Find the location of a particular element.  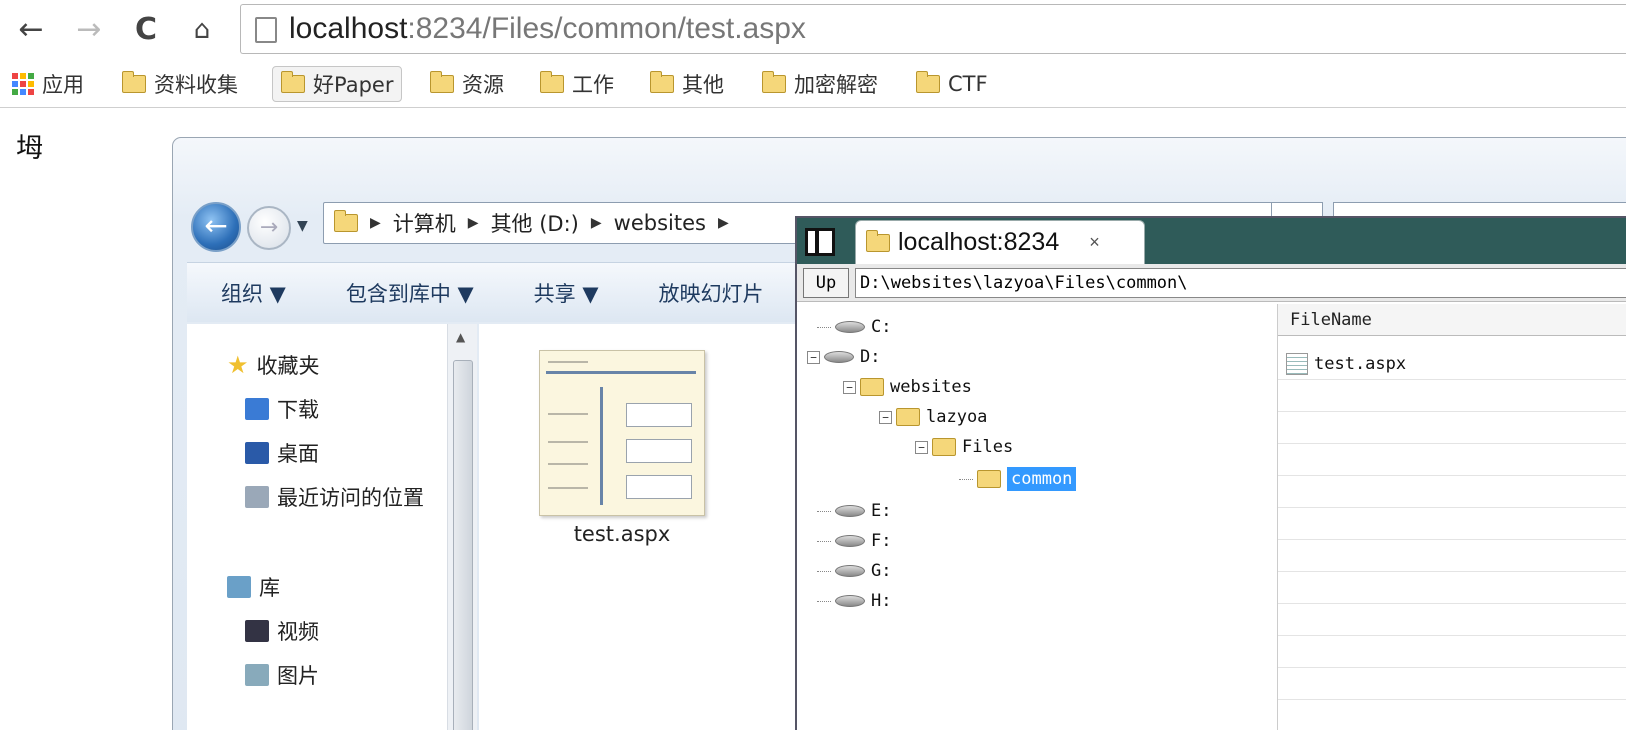

scroll-thumb is located at coordinates (463, 545).